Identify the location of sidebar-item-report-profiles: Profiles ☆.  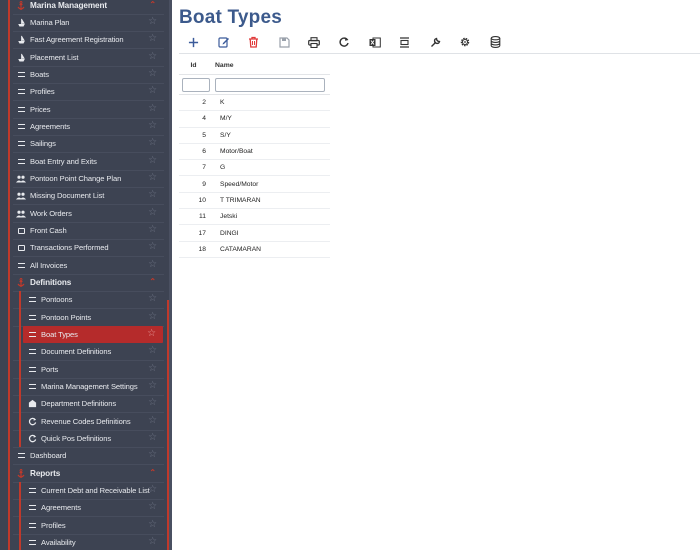
(85, 525).